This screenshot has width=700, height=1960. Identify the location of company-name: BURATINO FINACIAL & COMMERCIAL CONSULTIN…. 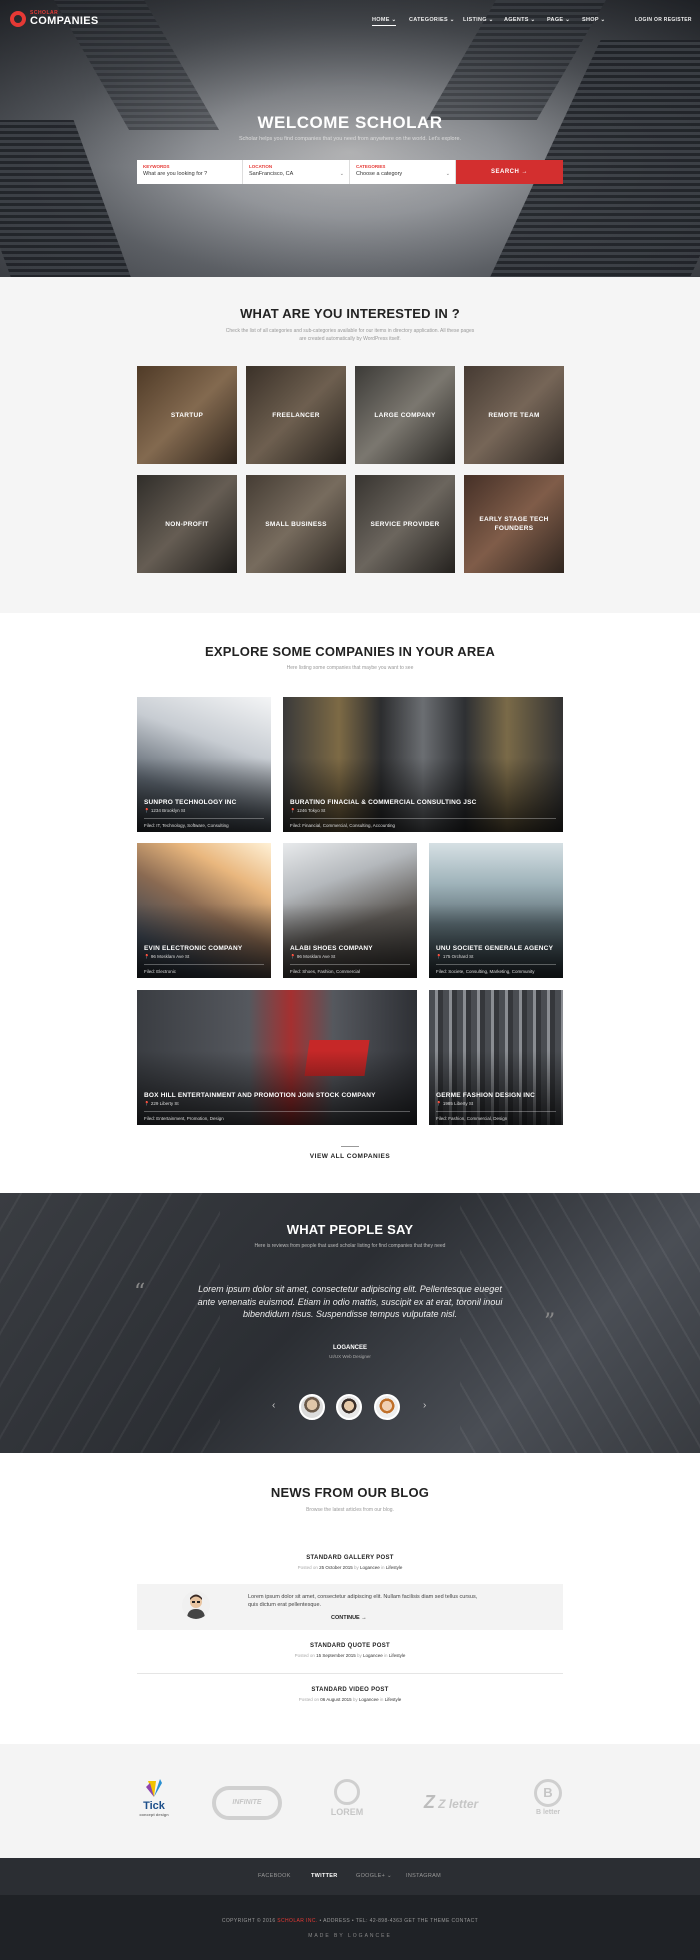
(383, 802).